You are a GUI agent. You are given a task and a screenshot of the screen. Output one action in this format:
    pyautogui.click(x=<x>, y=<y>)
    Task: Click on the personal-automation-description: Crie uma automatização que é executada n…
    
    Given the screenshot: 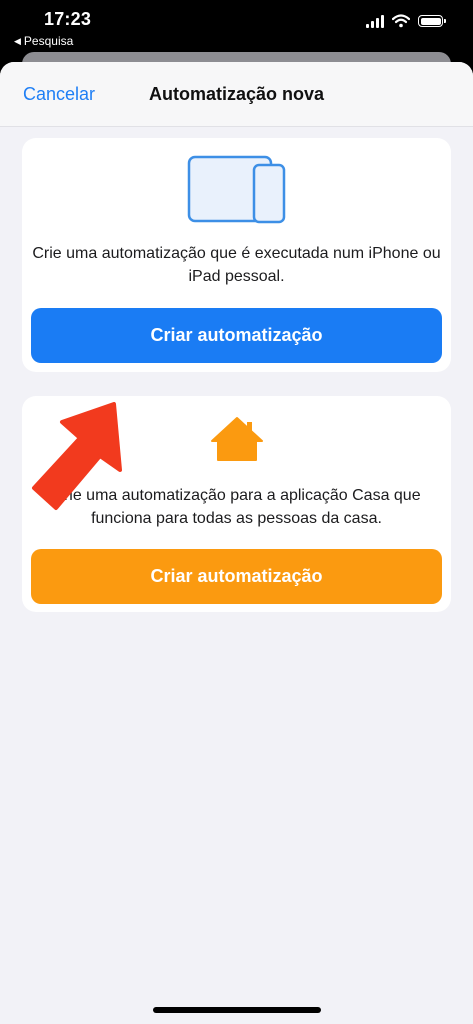 What is the action you would take?
    pyautogui.click(x=236, y=265)
    